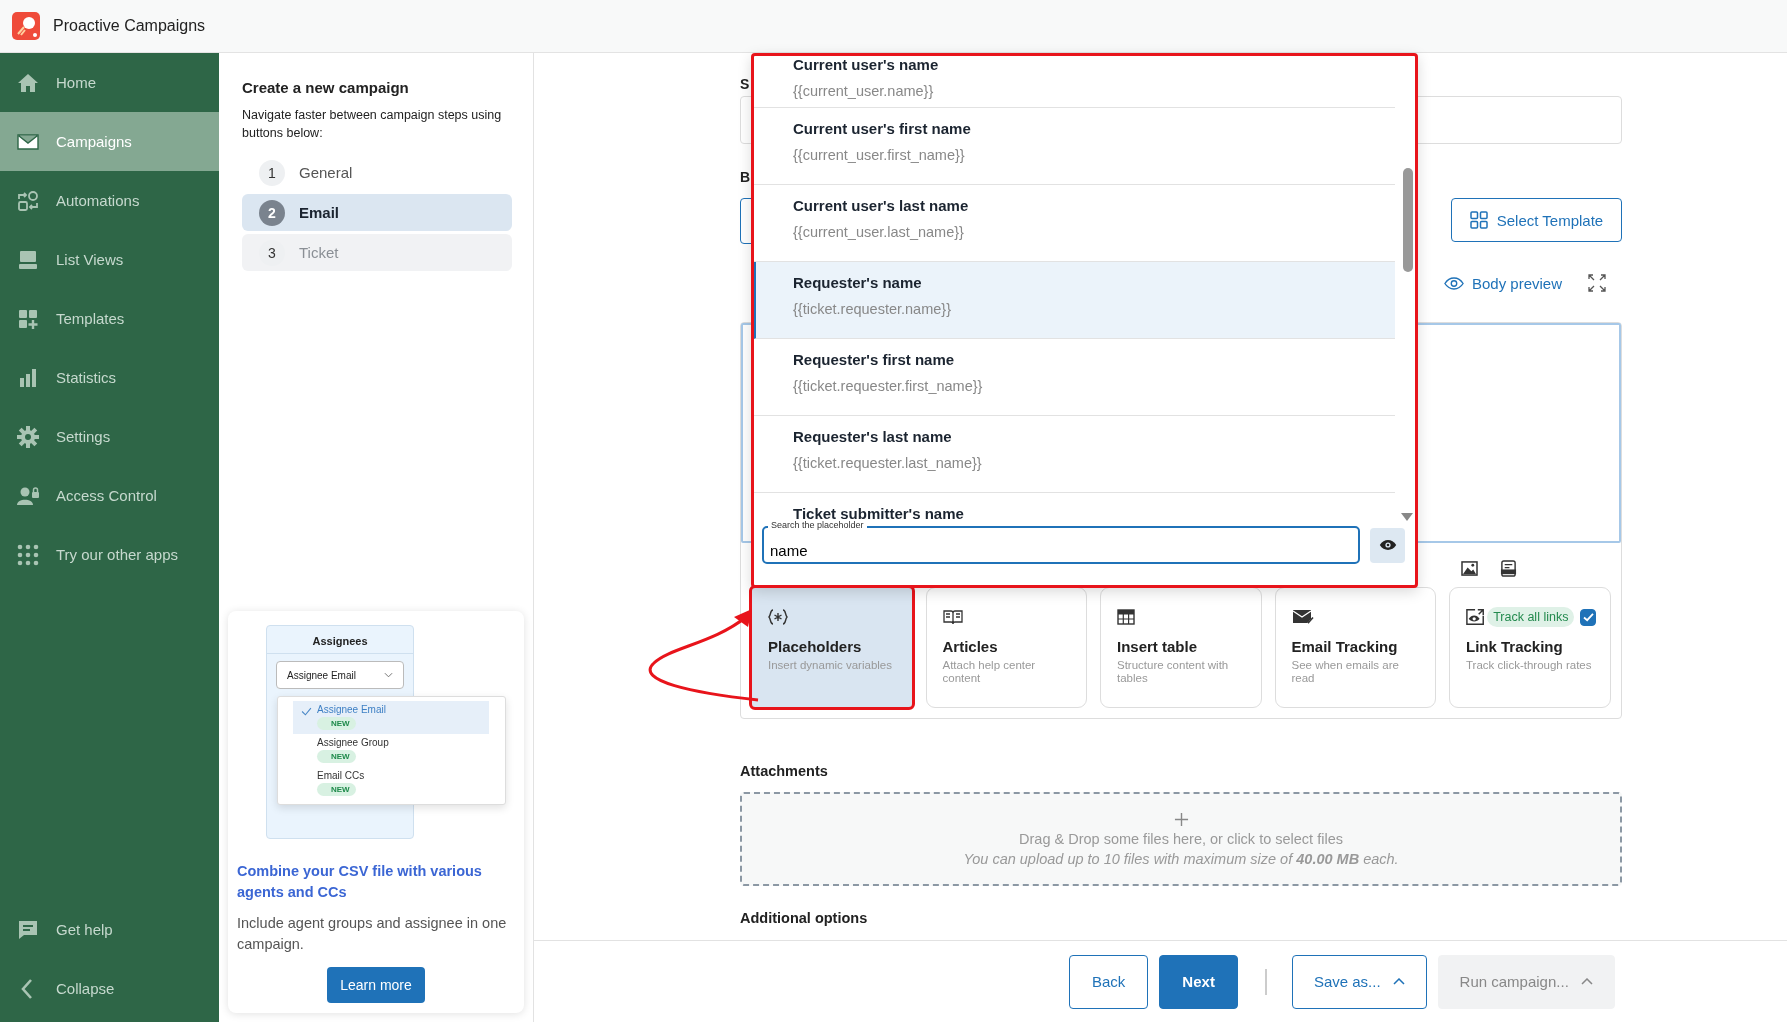  I want to click on tool-description: Track click-through rates, so click(1529, 665).